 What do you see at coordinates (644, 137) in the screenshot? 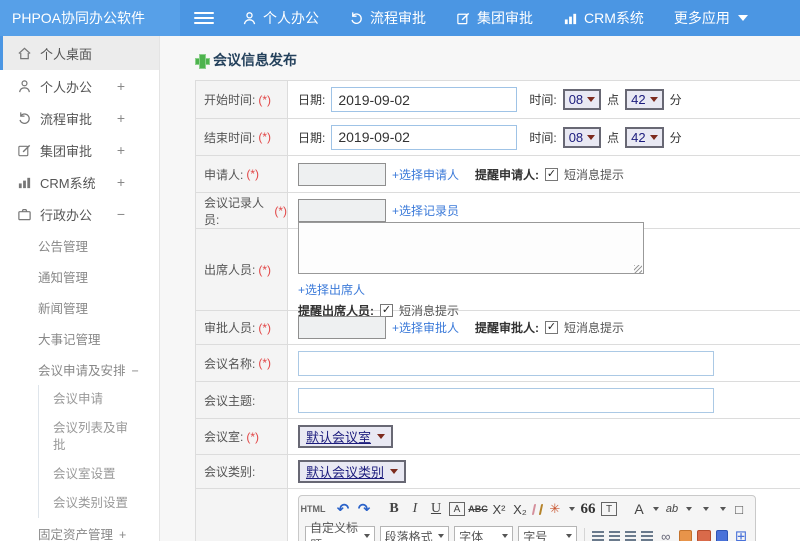
I see `end-minute-select: 42` at bounding box center [644, 137].